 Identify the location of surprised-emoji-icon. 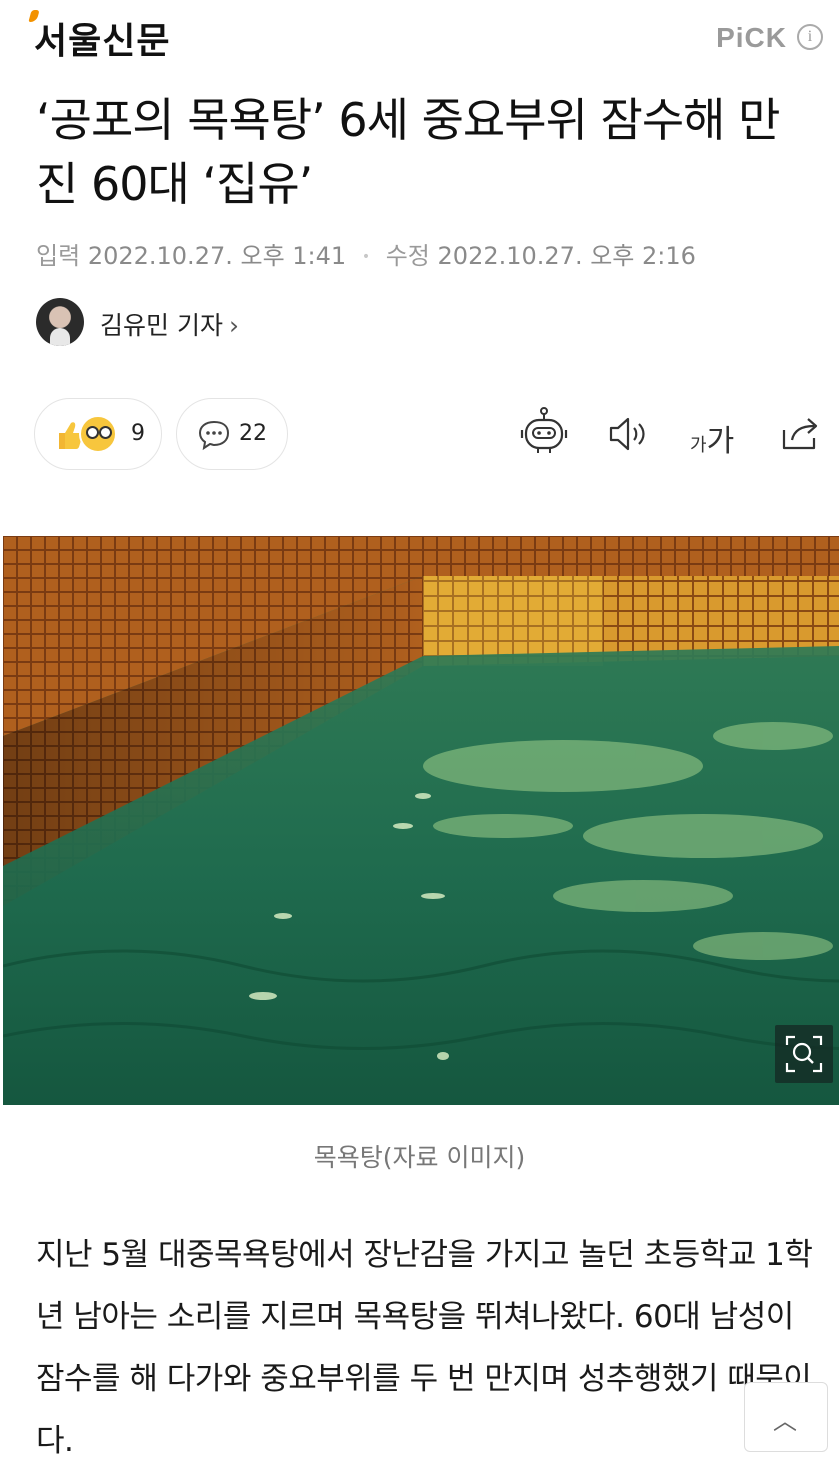
(98, 434).